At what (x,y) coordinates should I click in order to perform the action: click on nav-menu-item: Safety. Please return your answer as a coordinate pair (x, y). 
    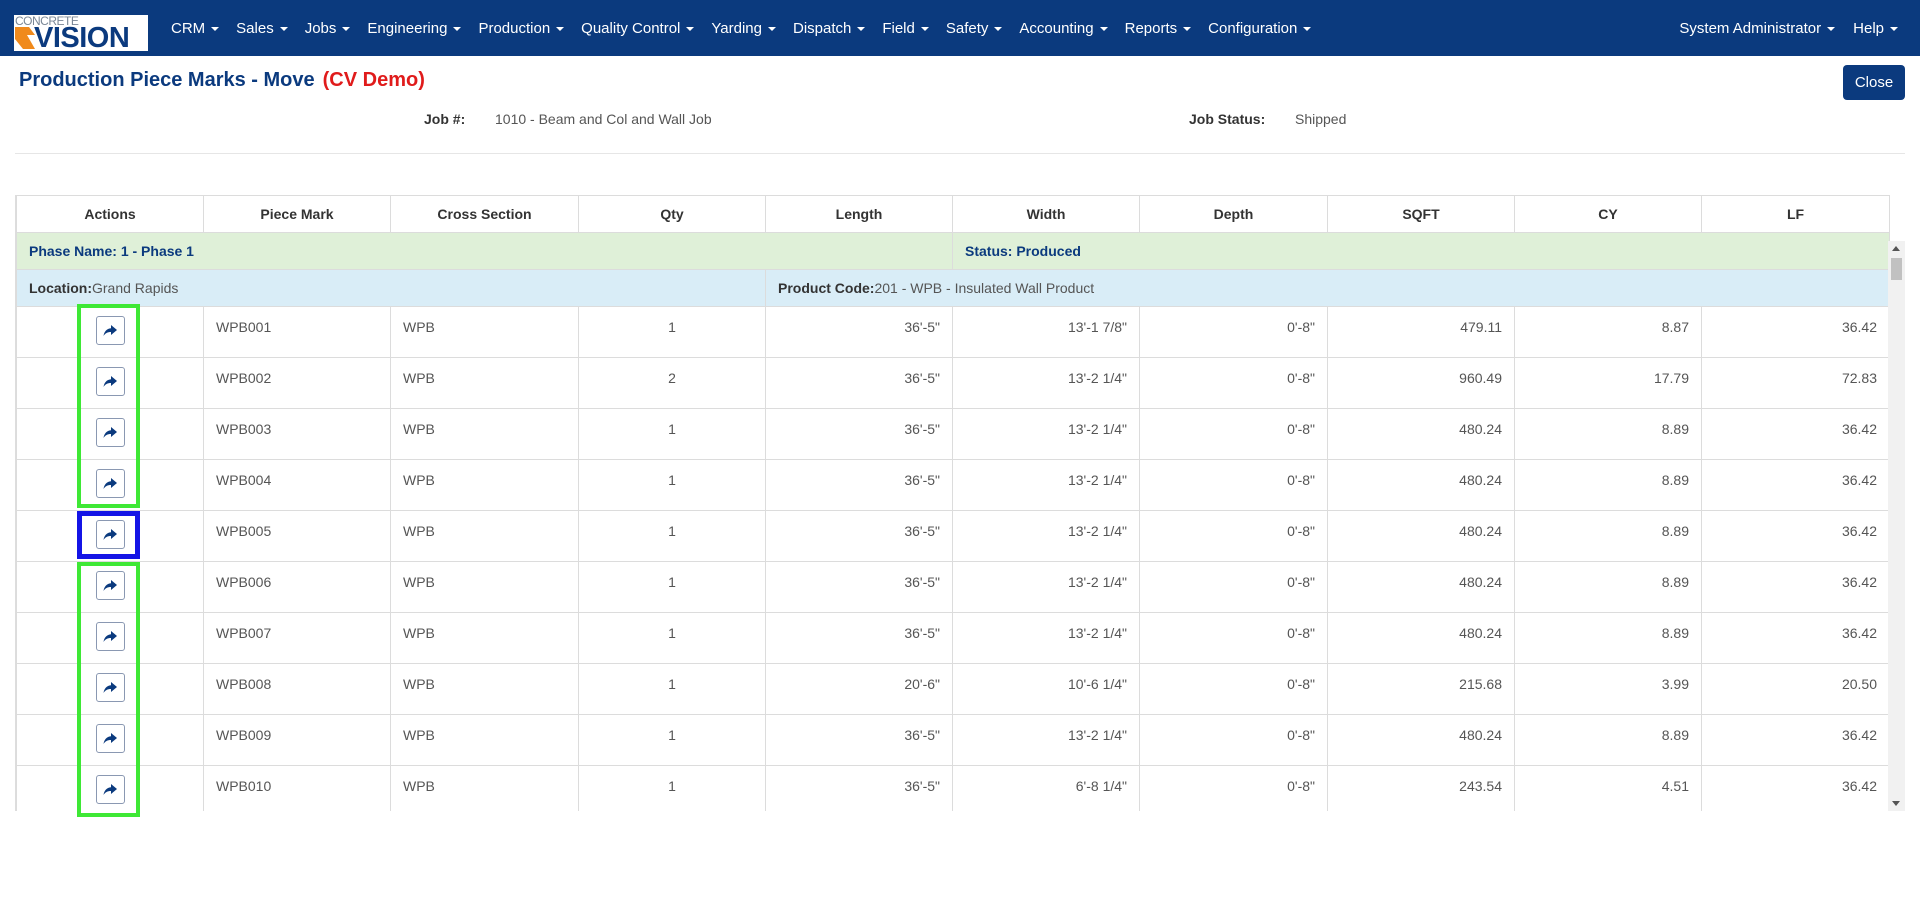
    Looking at the image, I should click on (974, 28).